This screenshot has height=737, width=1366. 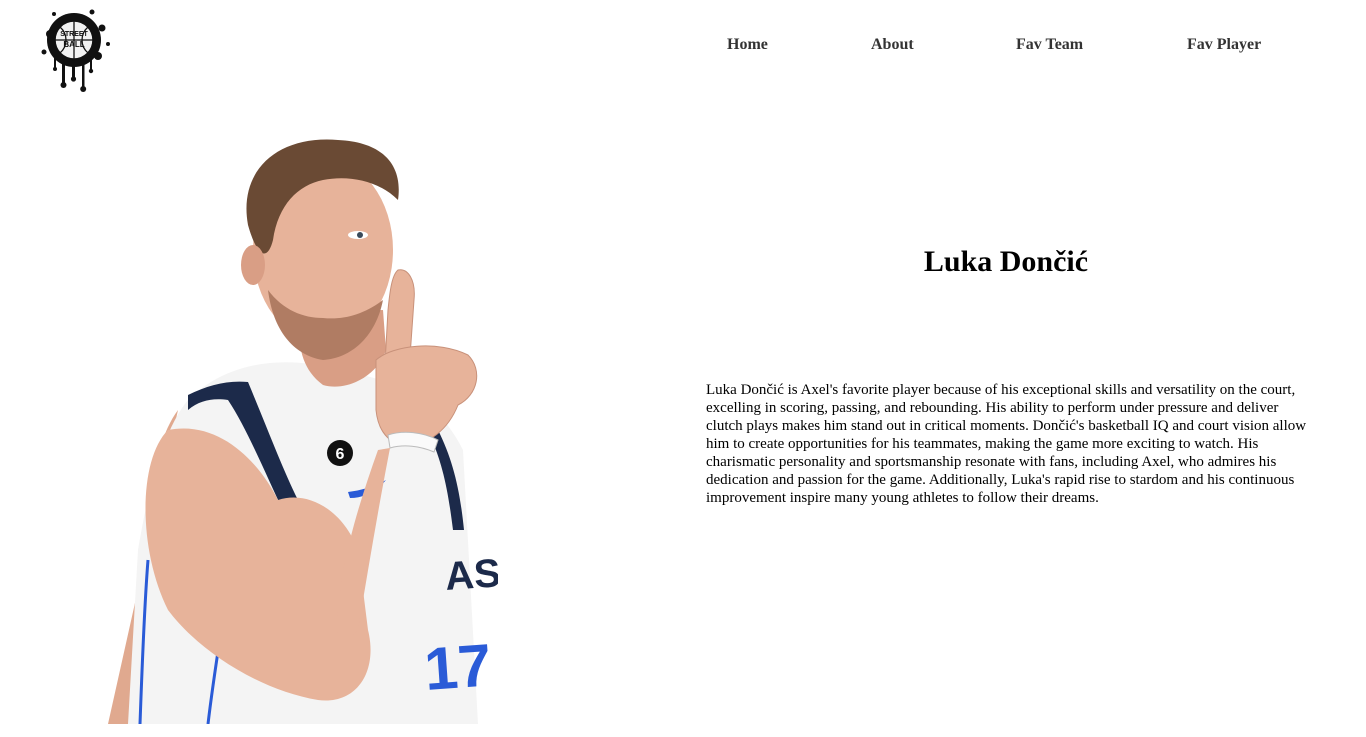 I want to click on svg-text: AS, so click(x=471, y=575).